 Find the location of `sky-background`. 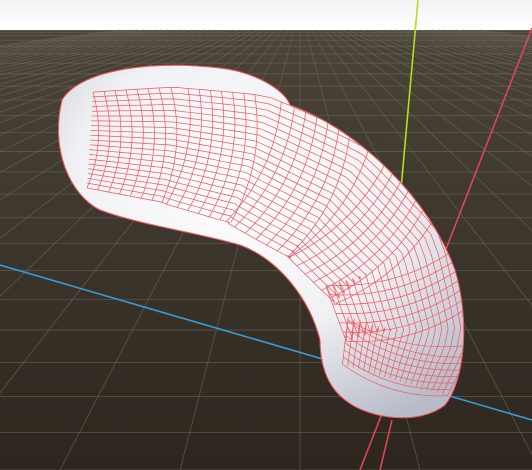

sky-background is located at coordinates (266, 15).